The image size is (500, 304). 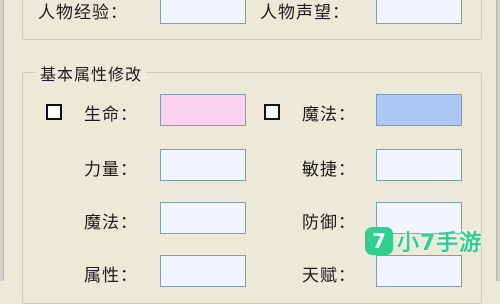 I want to click on strength-field, so click(x=203, y=165).